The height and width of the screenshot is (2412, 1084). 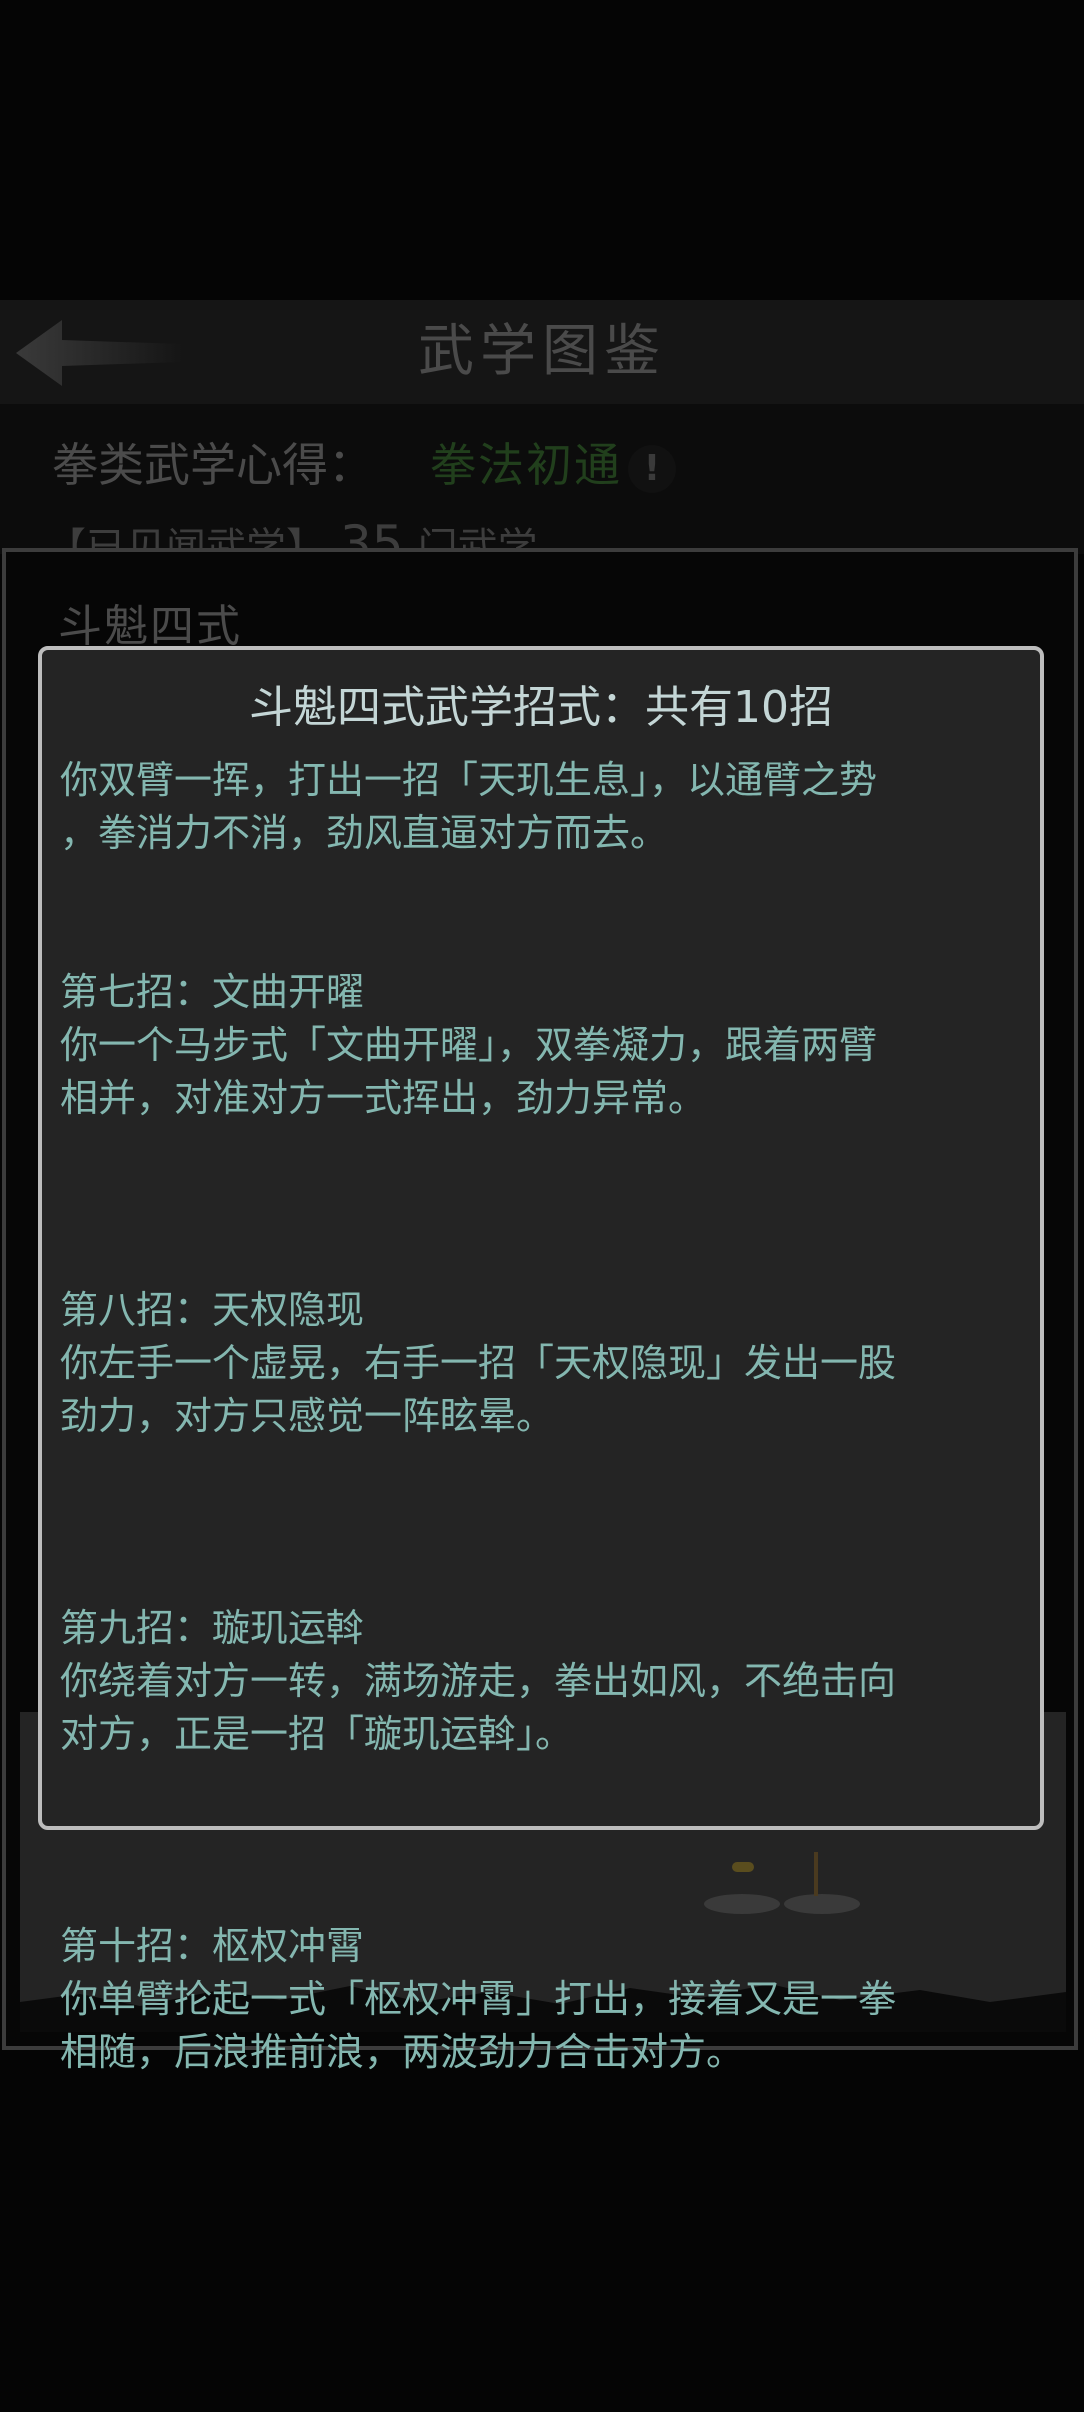 What do you see at coordinates (469, 1071) in the screenshot?
I see `move-description: 你一个马步式「文曲开曜」，双拳凝力，跟着两臂 相并，对准对方一式挥出，劲力异常。` at bounding box center [469, 1071].